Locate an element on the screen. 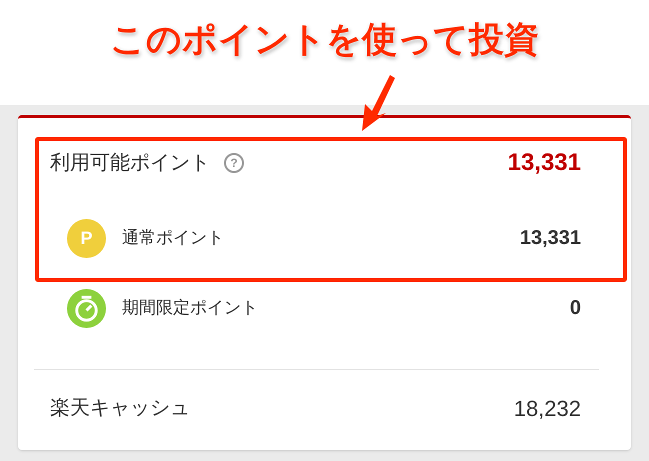 This screenshot has width=649, height=461. stopwatch-icon is located at coordinates (86, 308).